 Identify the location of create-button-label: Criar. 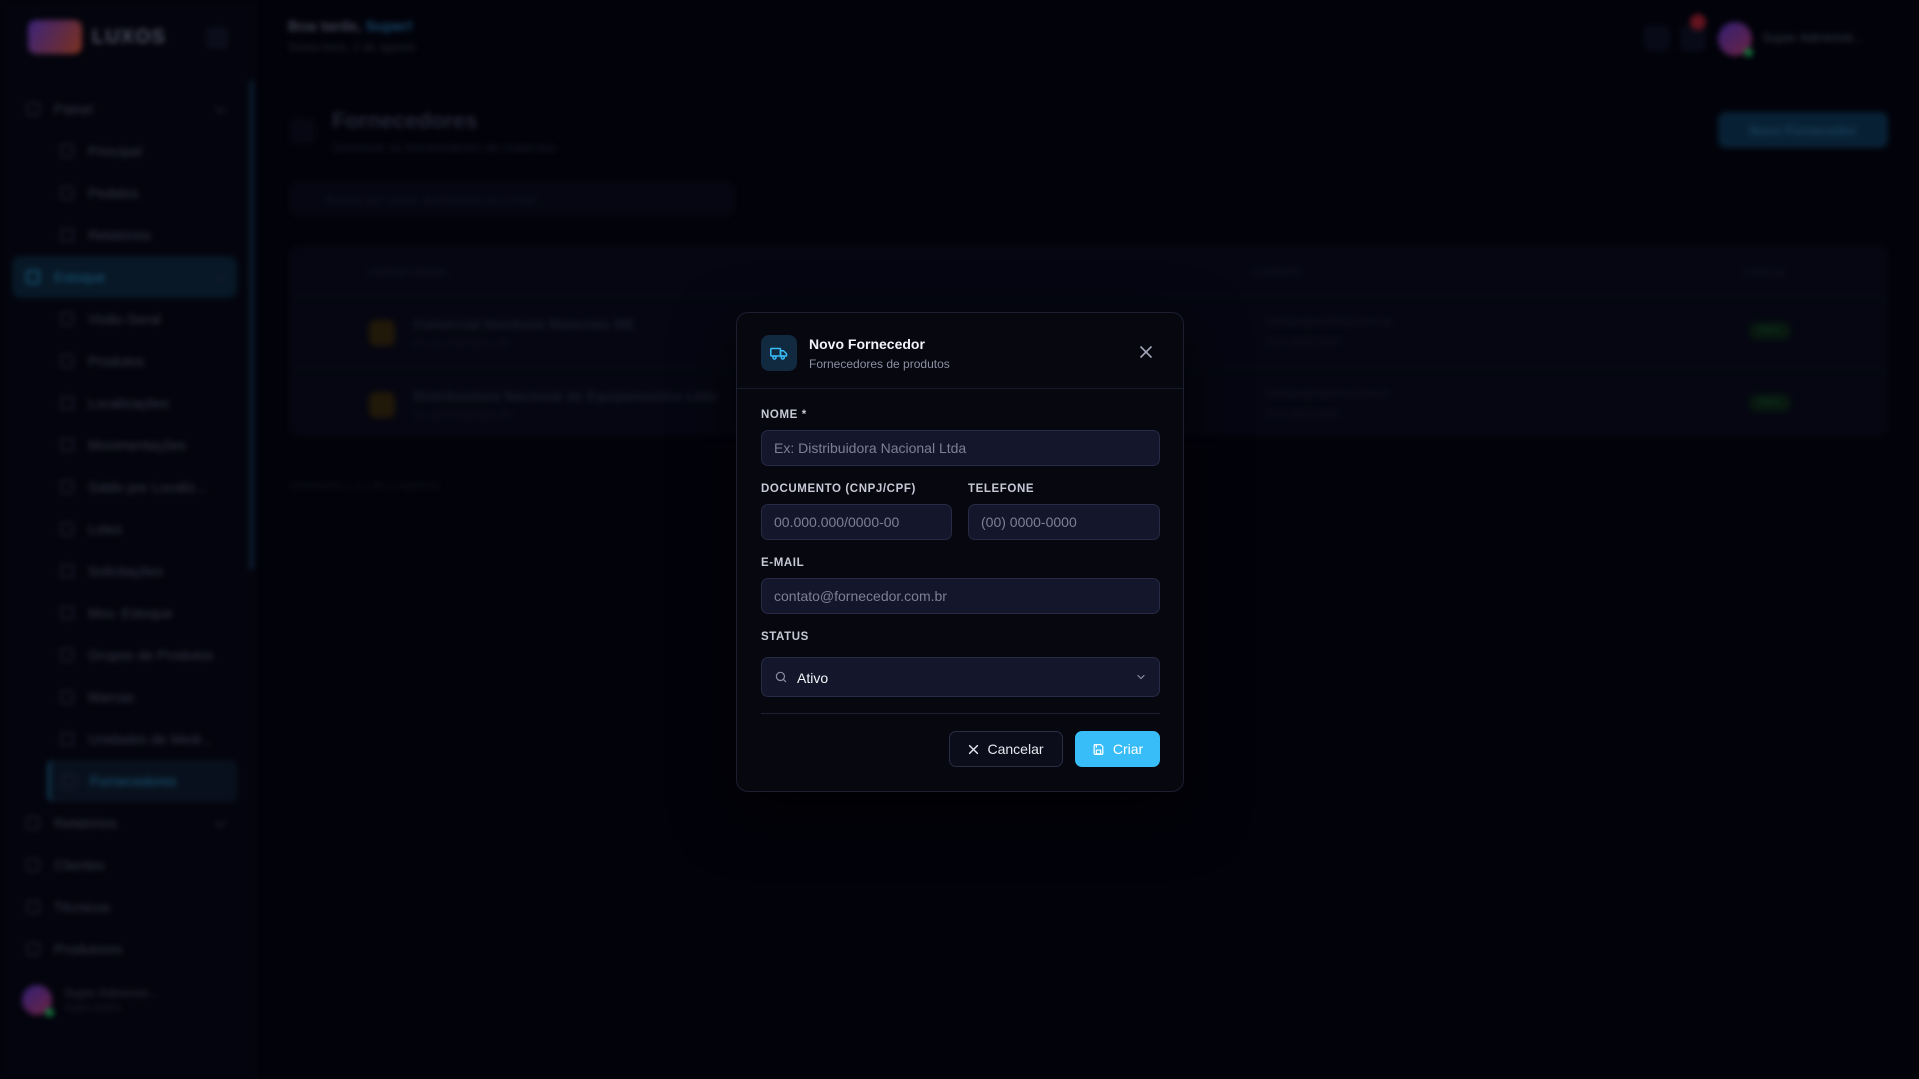
(1128, 749).